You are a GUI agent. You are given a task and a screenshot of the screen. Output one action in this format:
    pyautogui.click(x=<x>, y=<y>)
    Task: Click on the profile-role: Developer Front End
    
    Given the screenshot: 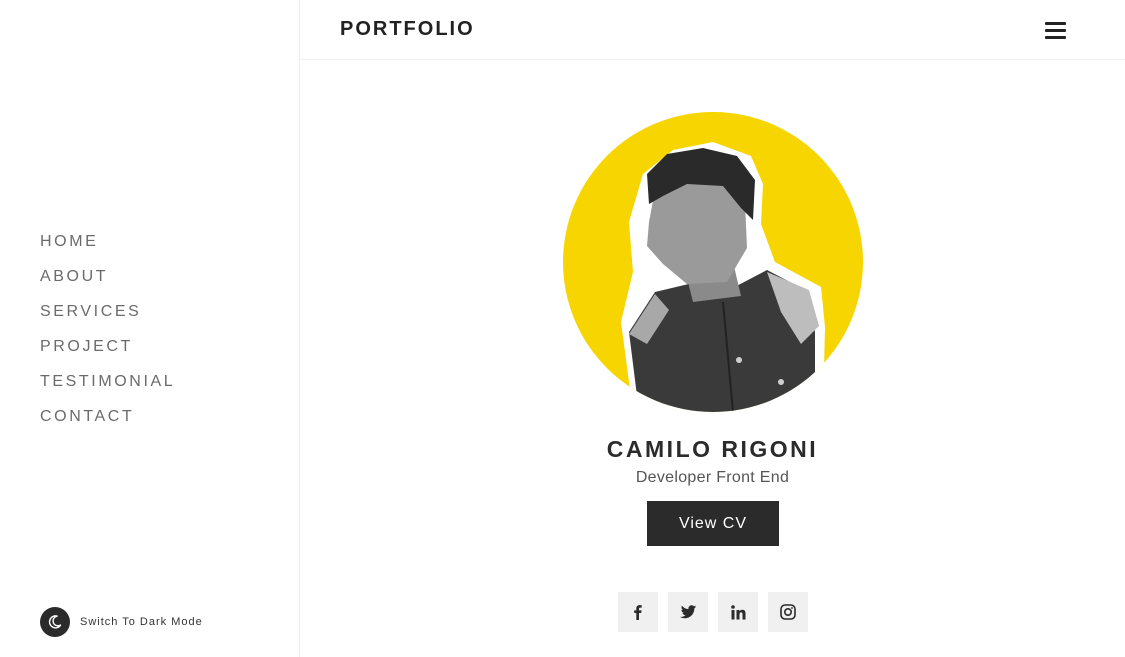 What is the action you would take?
    pyautogui.click(x=712, y=477)
    